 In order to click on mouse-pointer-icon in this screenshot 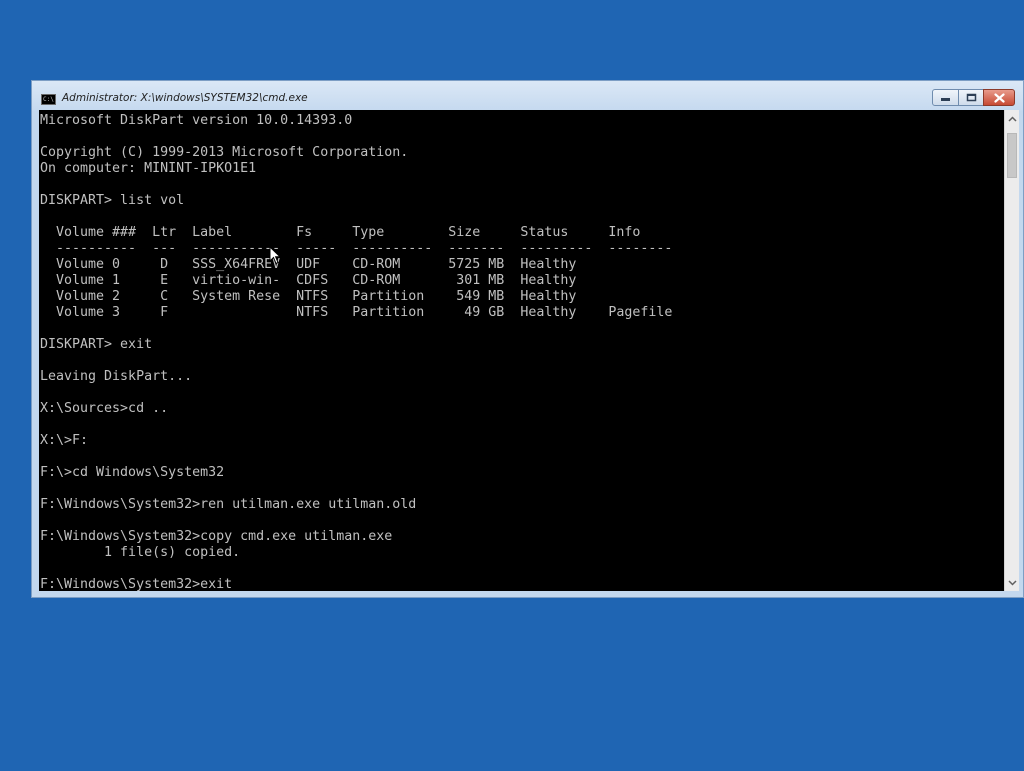, I will do `click(275, 255)`.